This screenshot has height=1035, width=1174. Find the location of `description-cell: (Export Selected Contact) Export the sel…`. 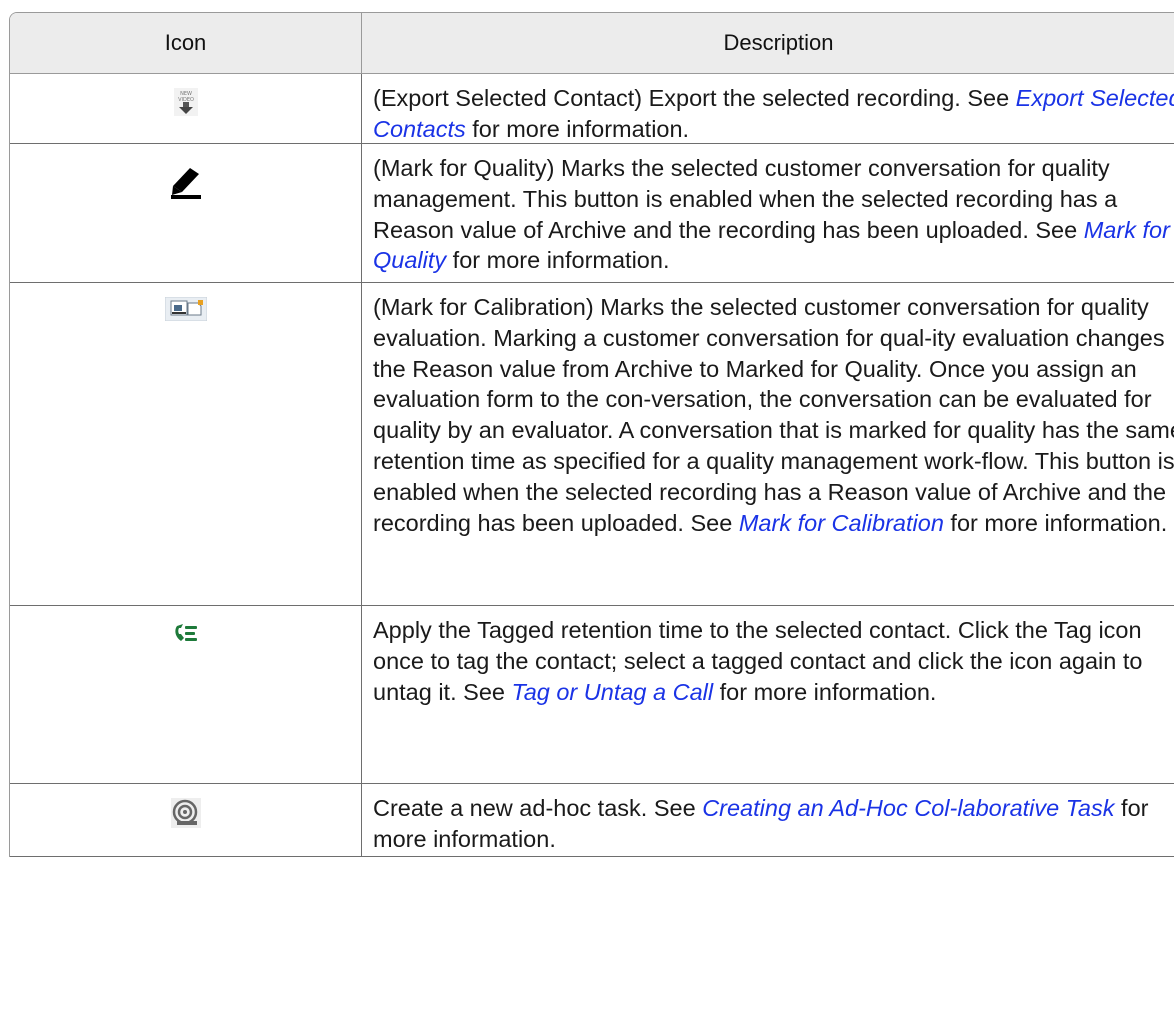

description-cell: (Export Selected Contact) Export the sel… is located at coordinates (768, 108).